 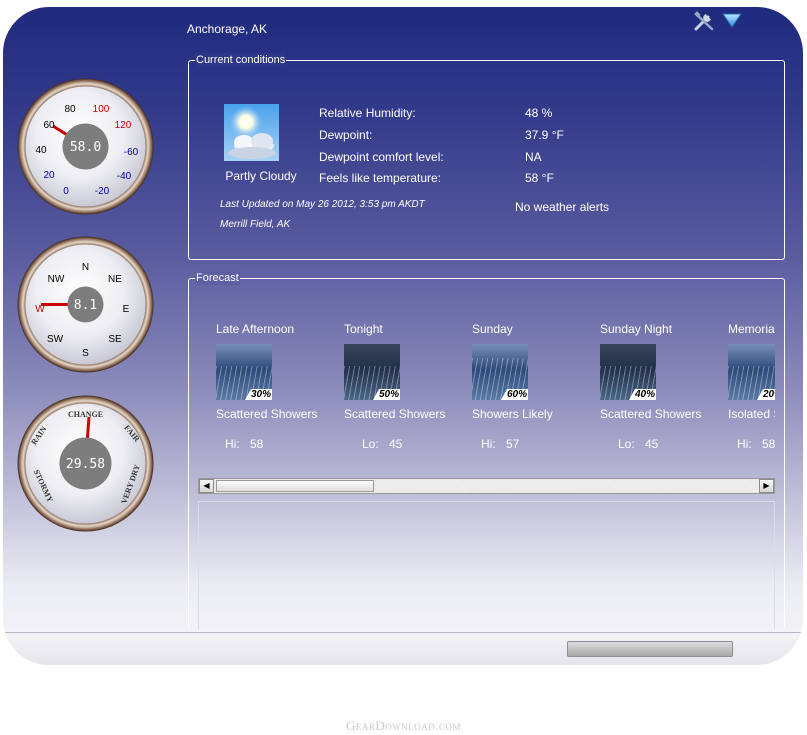 What do you see at coordinates (539, 178) in the screenshot?
I see `feels-like-value: 58 °F` at bounding box center [539, 178].